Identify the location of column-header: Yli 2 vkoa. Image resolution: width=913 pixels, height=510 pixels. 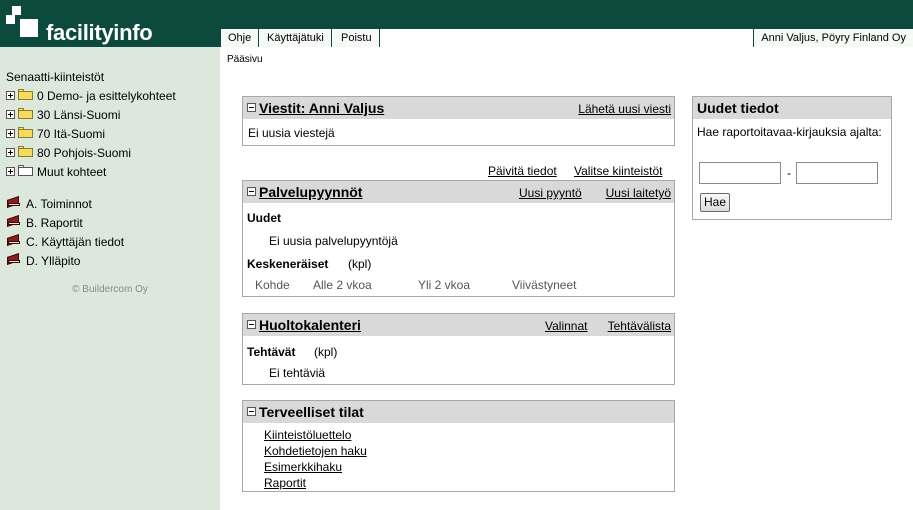
(444, 285).